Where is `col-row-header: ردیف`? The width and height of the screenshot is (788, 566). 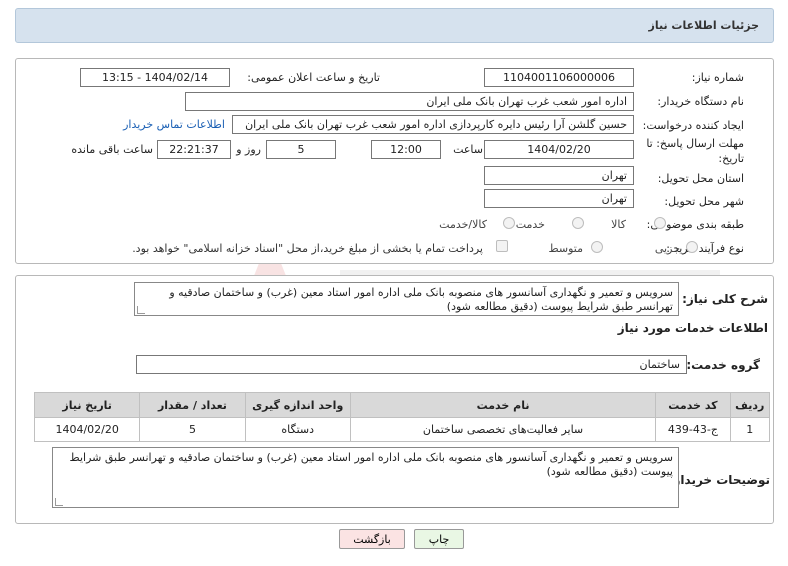 col-row-header: ردیف is located at coordinates (750, 405).